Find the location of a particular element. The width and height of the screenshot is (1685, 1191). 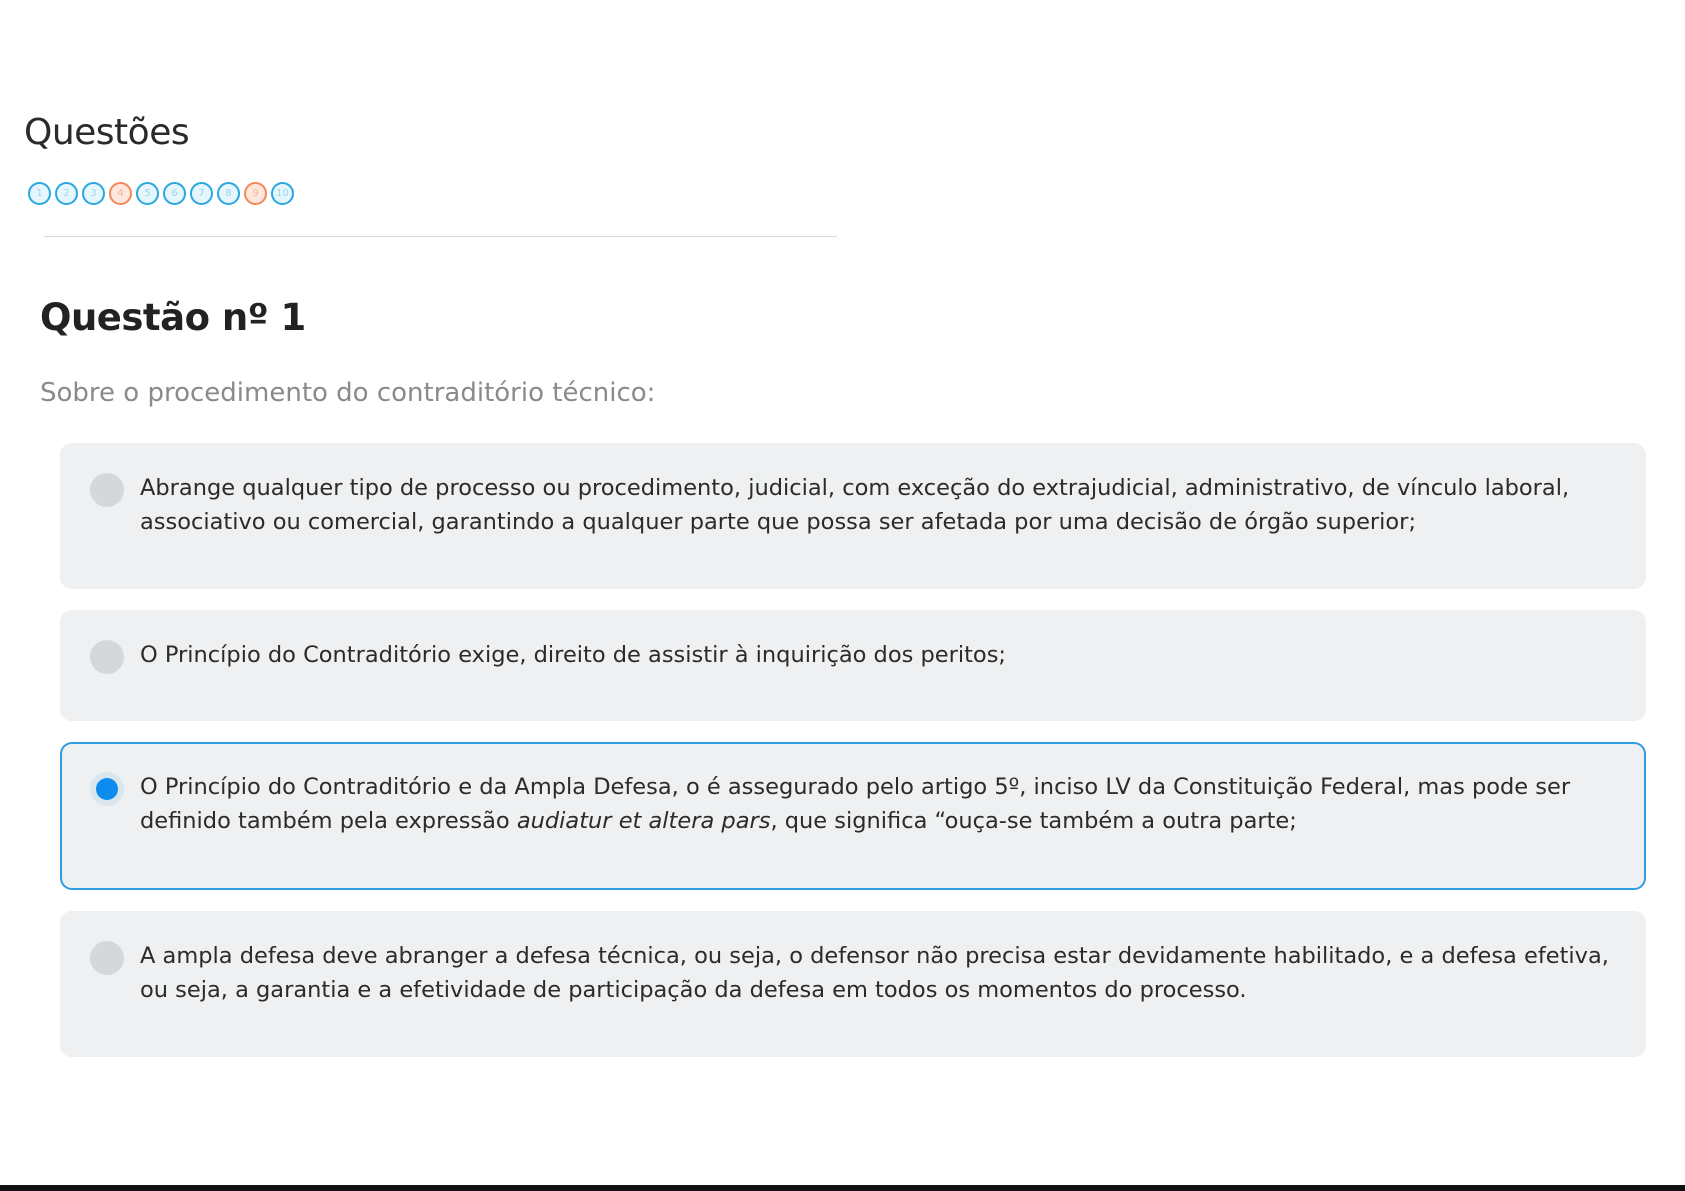

section-title: Questões is located at coordinates (107, 132).